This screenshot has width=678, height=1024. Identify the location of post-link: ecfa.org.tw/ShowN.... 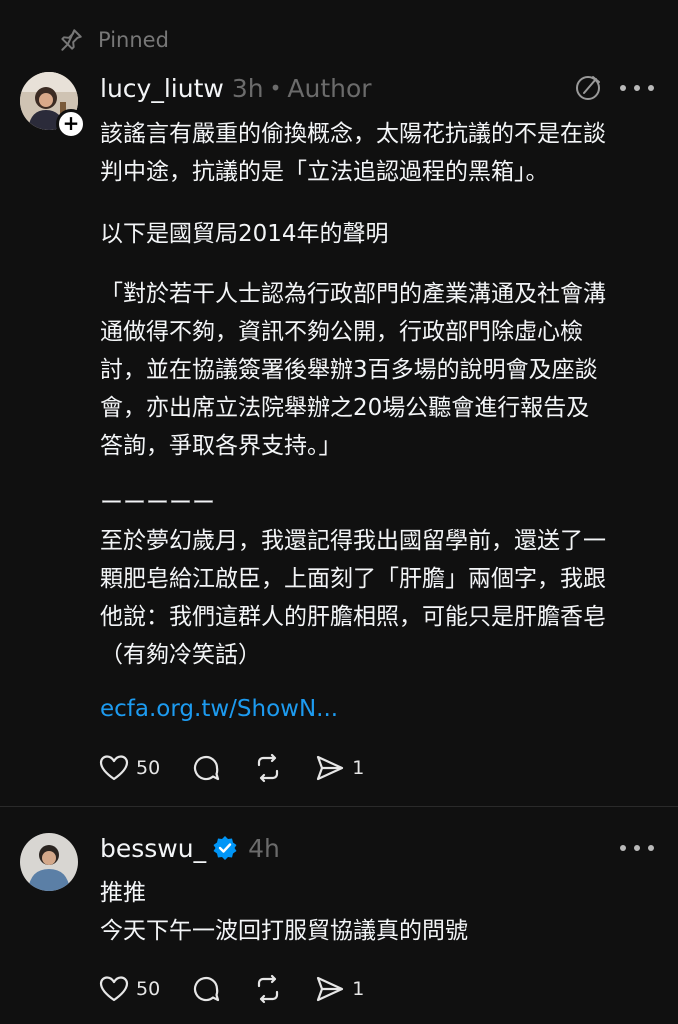
(219, 709).